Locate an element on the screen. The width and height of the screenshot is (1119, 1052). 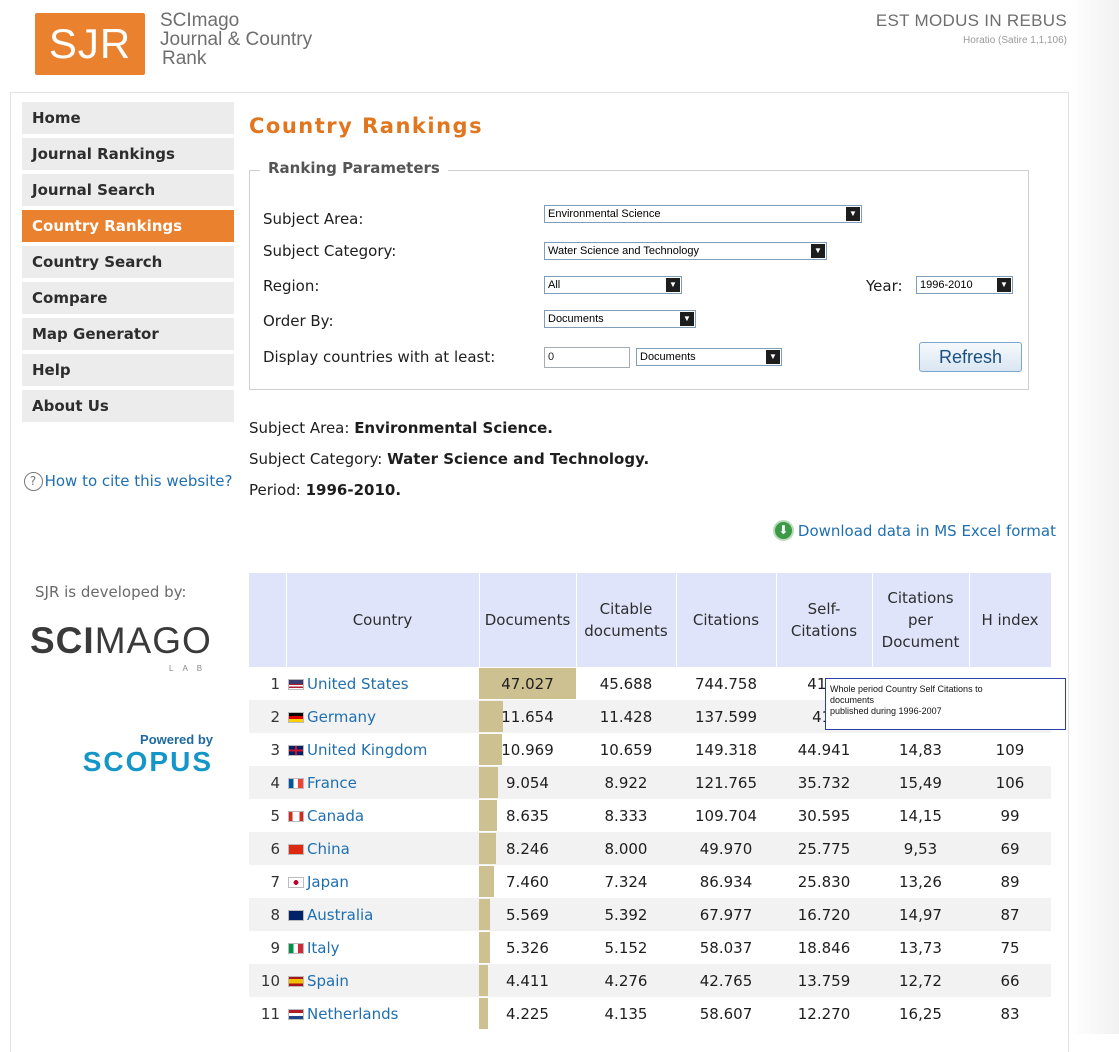
tooltip-line-1: Whole period Country Self Citations to is located at coordinates (906, 689).